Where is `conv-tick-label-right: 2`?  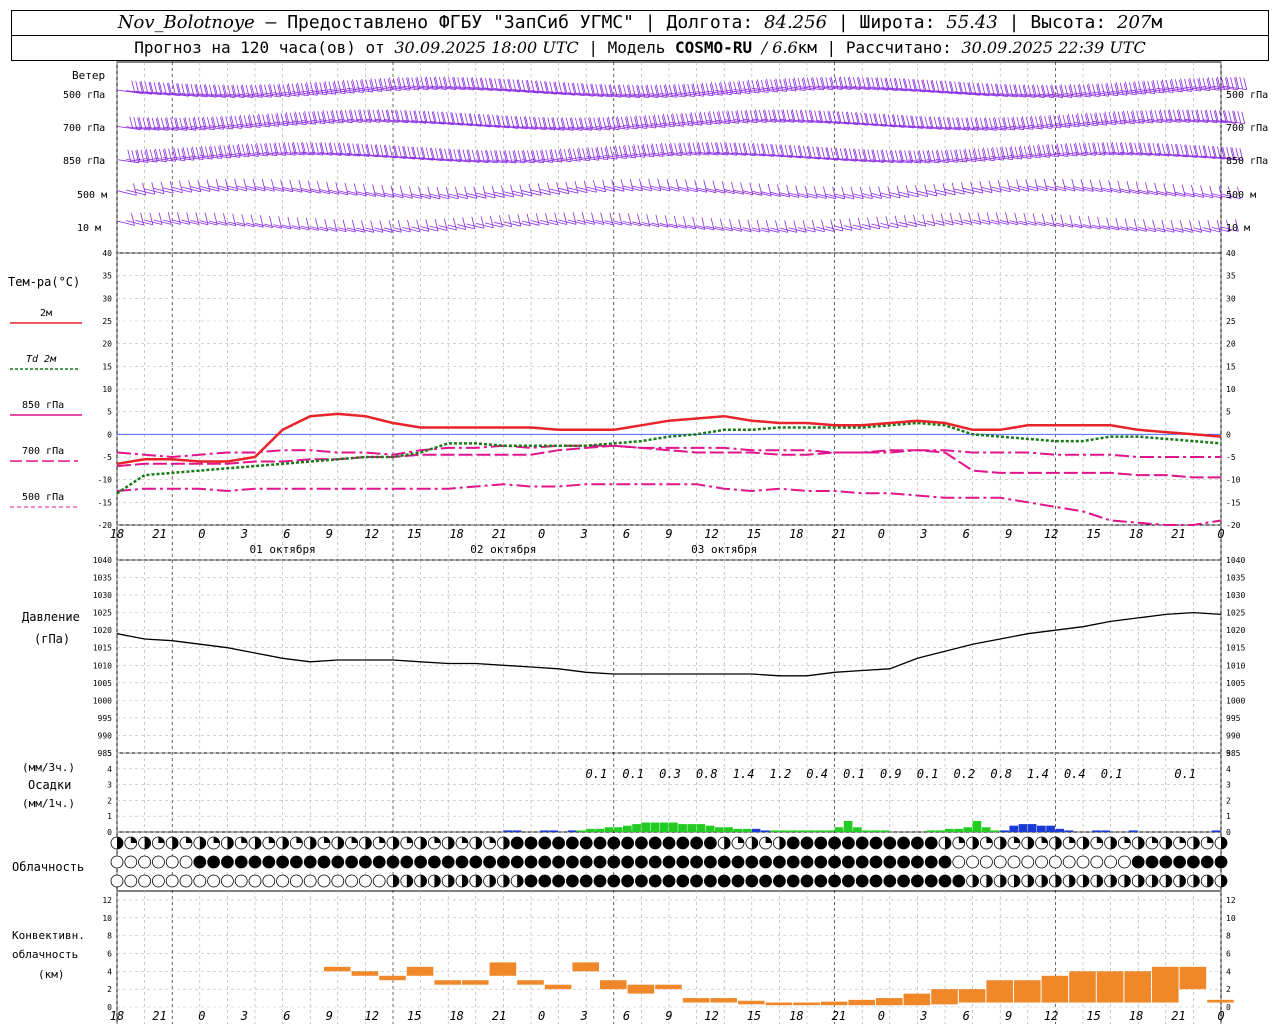 conv-tick-label-right: 2 is located at coordinates (1228, 989).